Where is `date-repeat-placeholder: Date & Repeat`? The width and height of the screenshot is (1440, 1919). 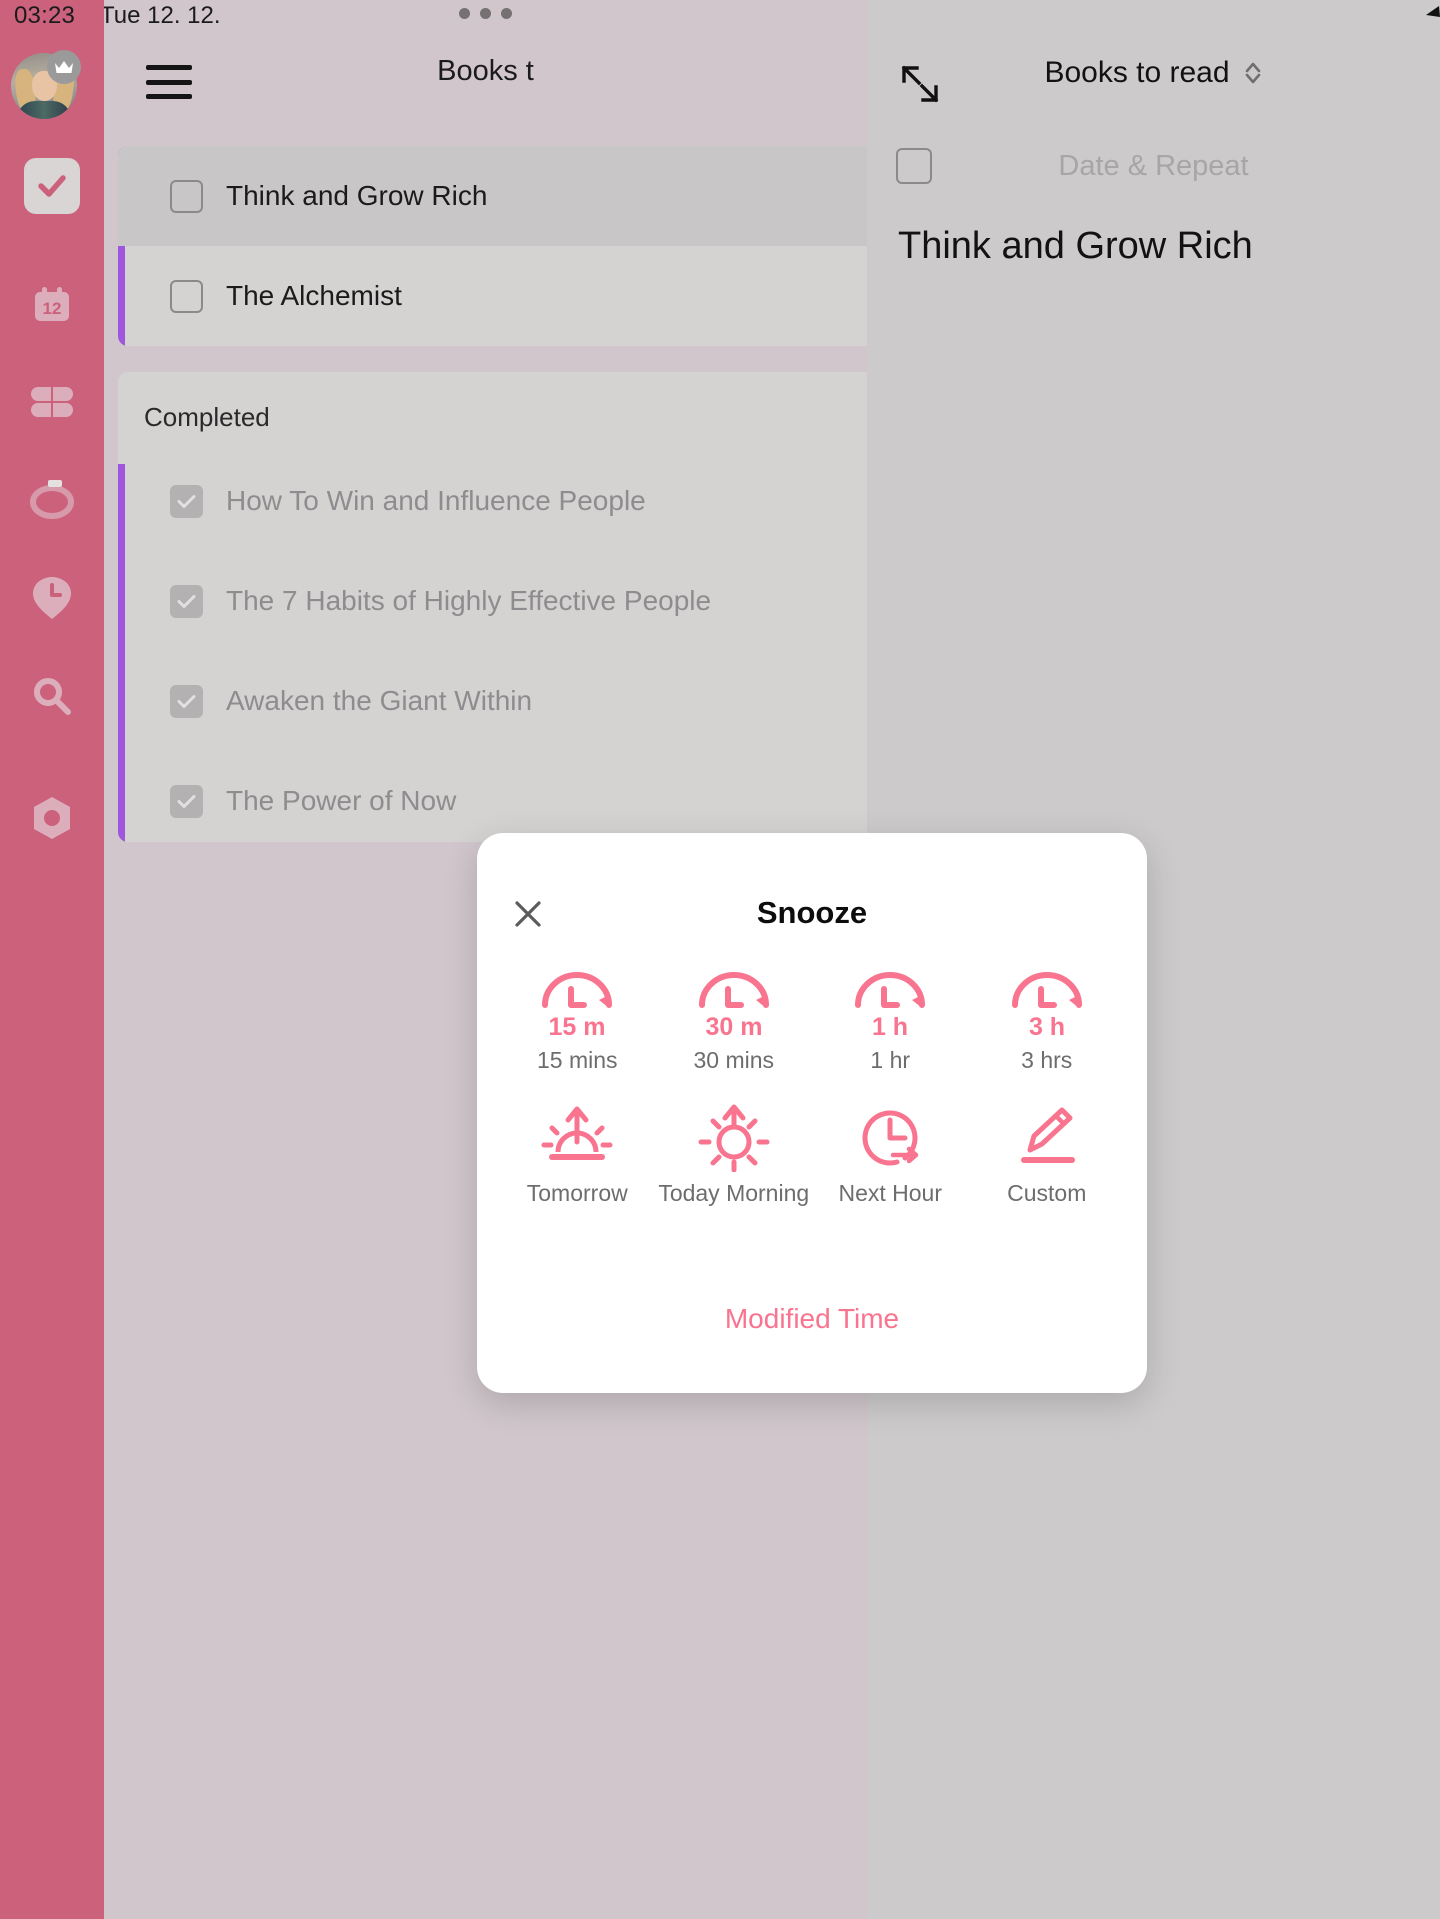 date-repeat-placeholder: Date & Repeat is located at coordinates (1153, 166).